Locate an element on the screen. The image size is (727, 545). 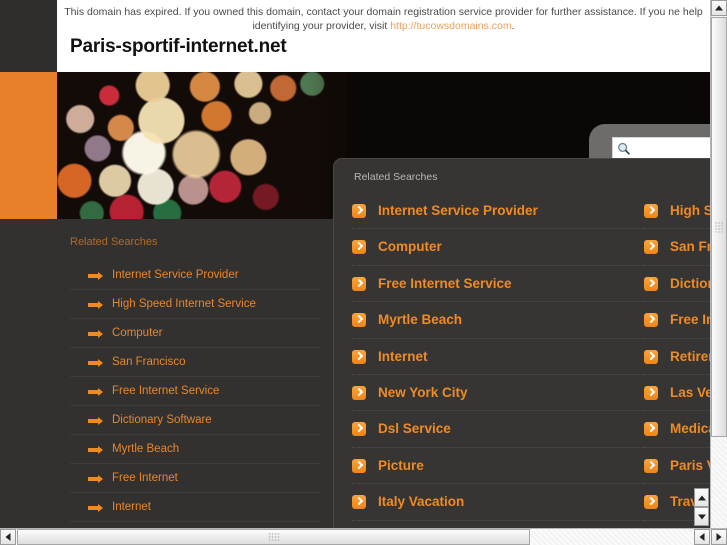
chevron-up-icon is located at coordinates (701, 497).